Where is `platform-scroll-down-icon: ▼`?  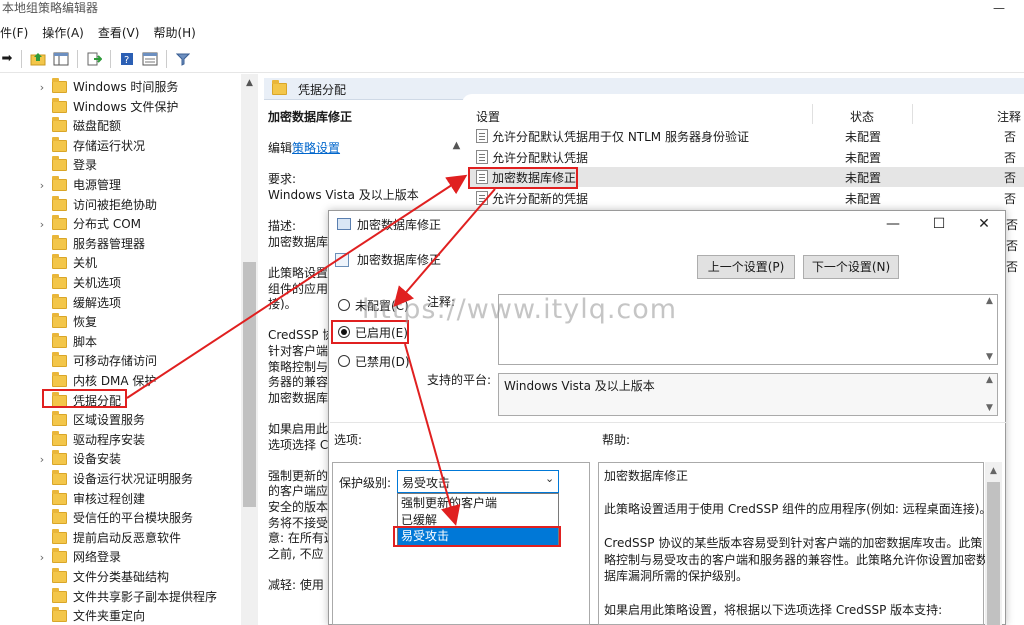 platform-scroll-down-icon: ▼ is located at coordinates (989, 408).